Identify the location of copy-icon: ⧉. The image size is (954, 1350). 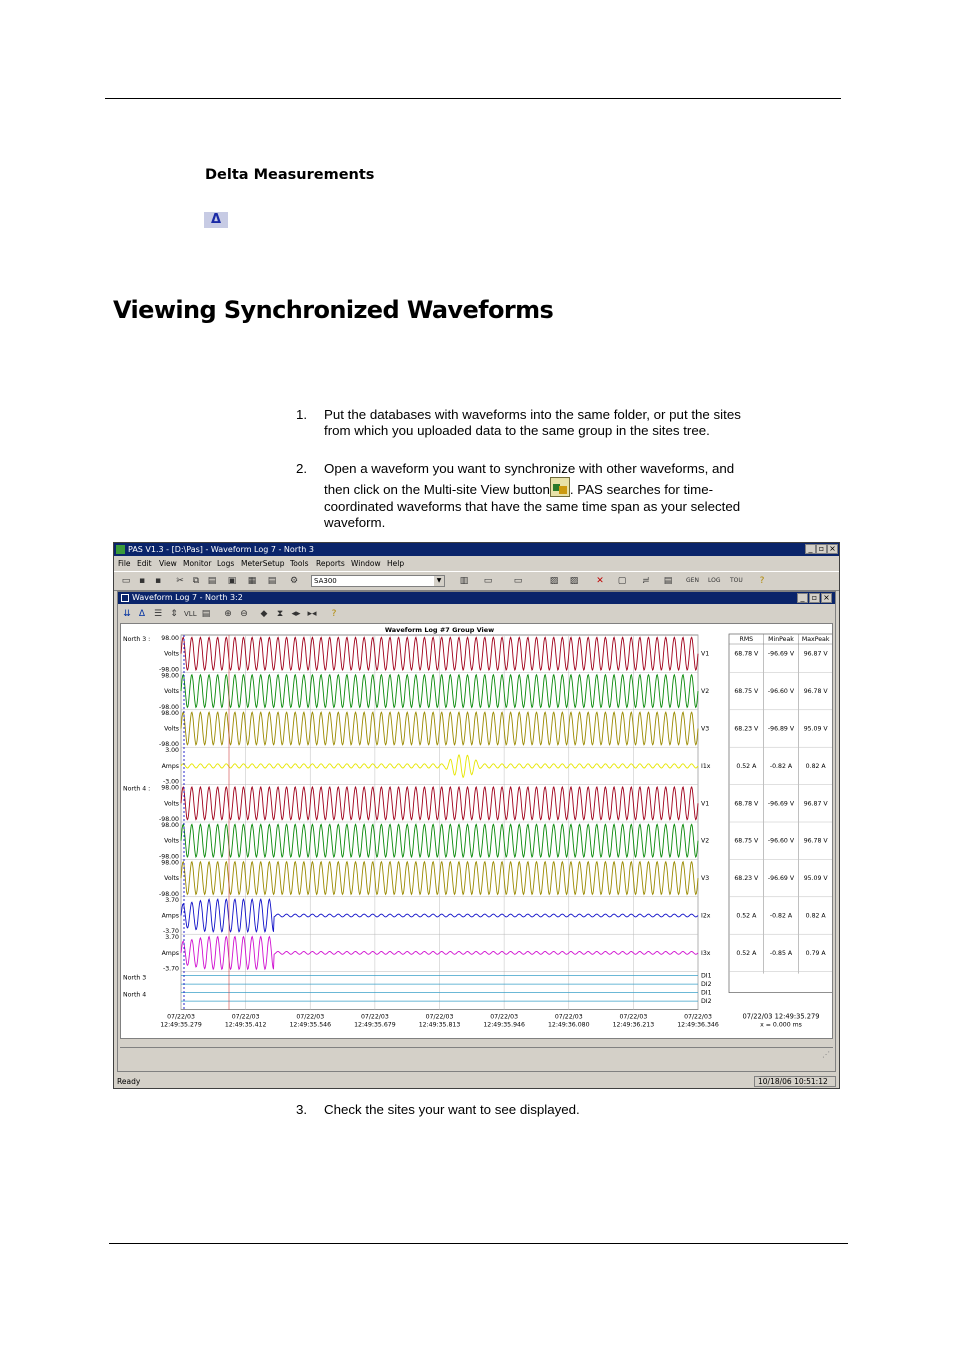
(196, 581).